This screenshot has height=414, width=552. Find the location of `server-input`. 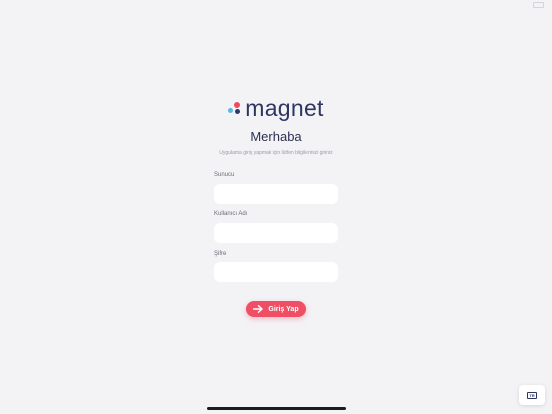

server-input is located at coordinates (276, 194).